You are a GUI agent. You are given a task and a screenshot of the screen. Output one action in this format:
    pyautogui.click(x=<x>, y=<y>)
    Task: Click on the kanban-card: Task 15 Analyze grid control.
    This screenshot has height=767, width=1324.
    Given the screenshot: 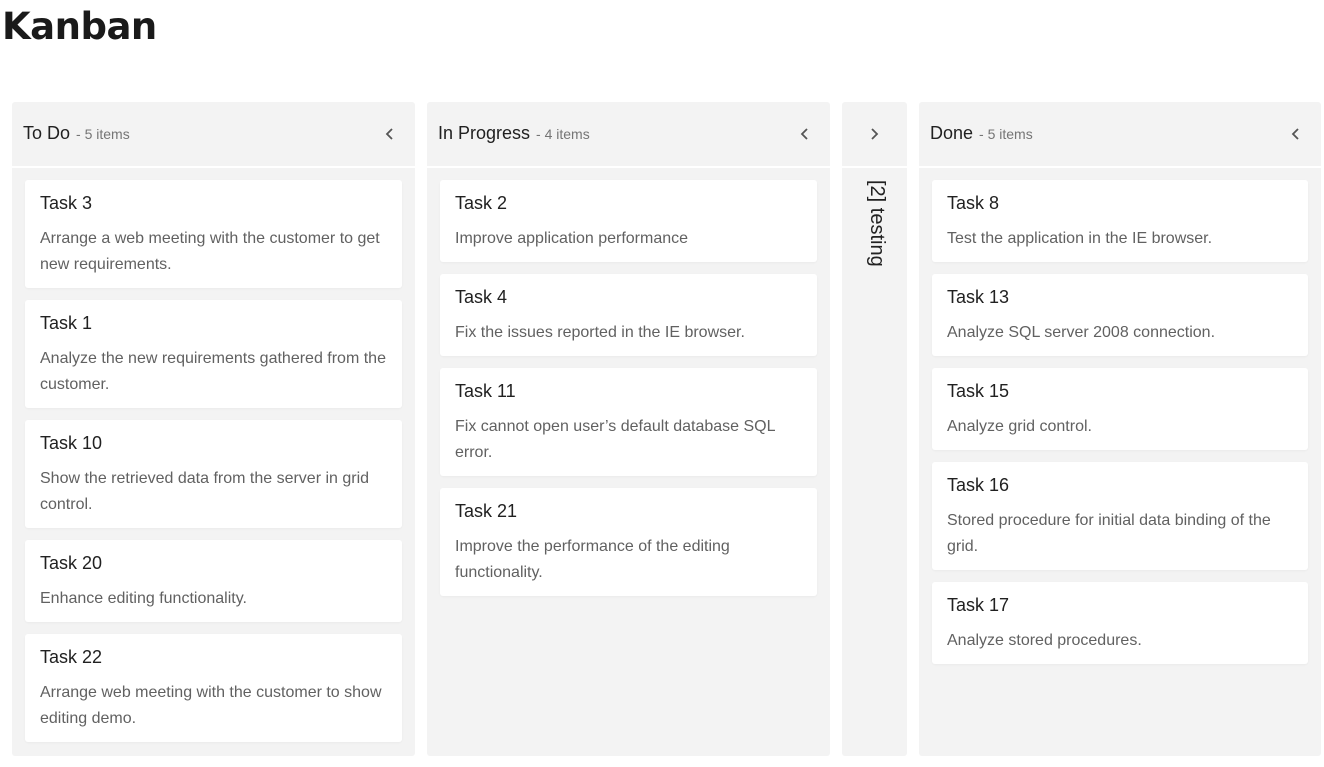 What is the action you would take?
    pyautogui.click(x=1120, y=409)
    